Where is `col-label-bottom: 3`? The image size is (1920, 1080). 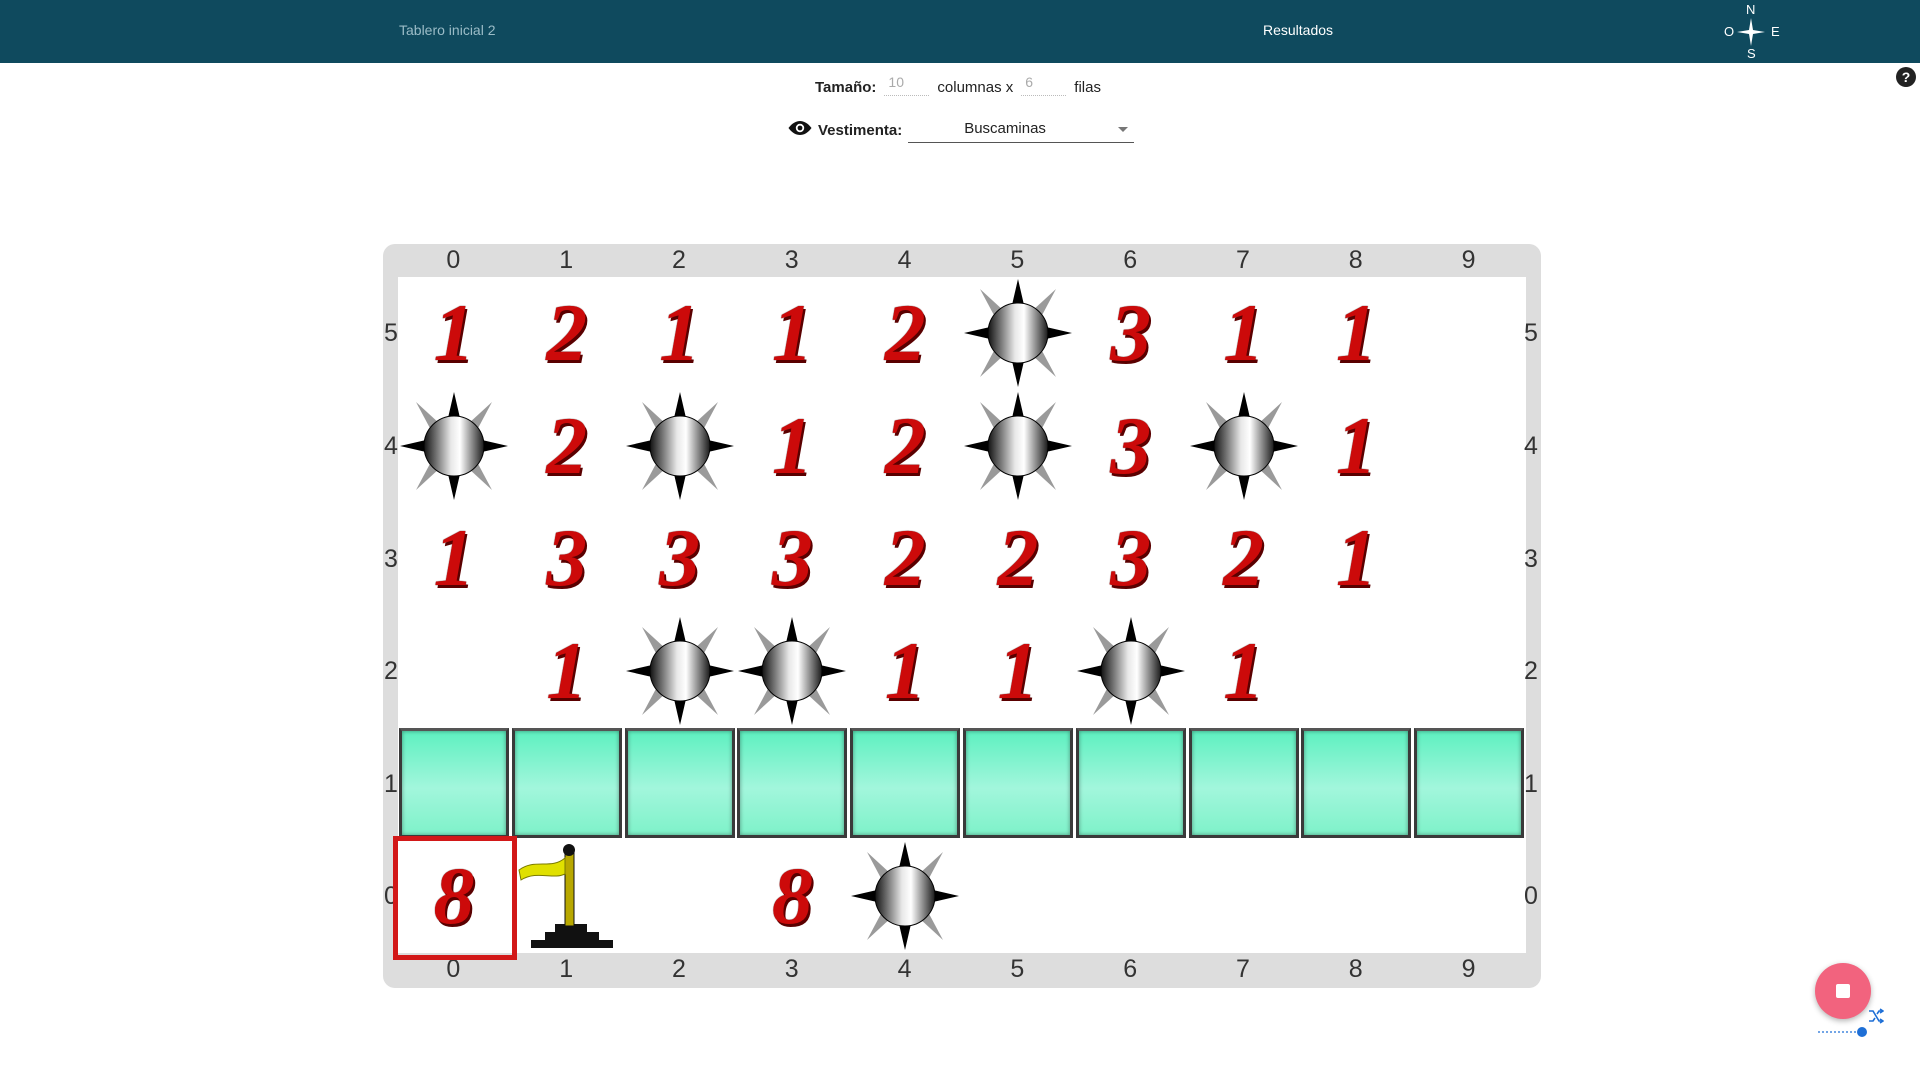
col-label-bottom: 3 is located at coordinates (791, 969).